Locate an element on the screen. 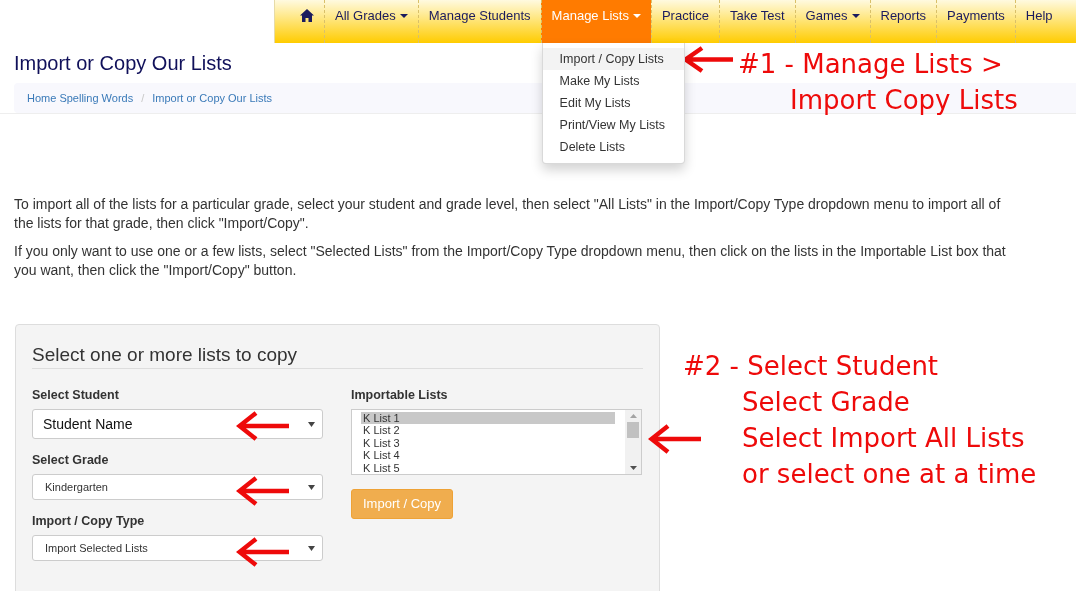  annotation-text: #1 - Manage Lists > is located at coordinates (870, 64).